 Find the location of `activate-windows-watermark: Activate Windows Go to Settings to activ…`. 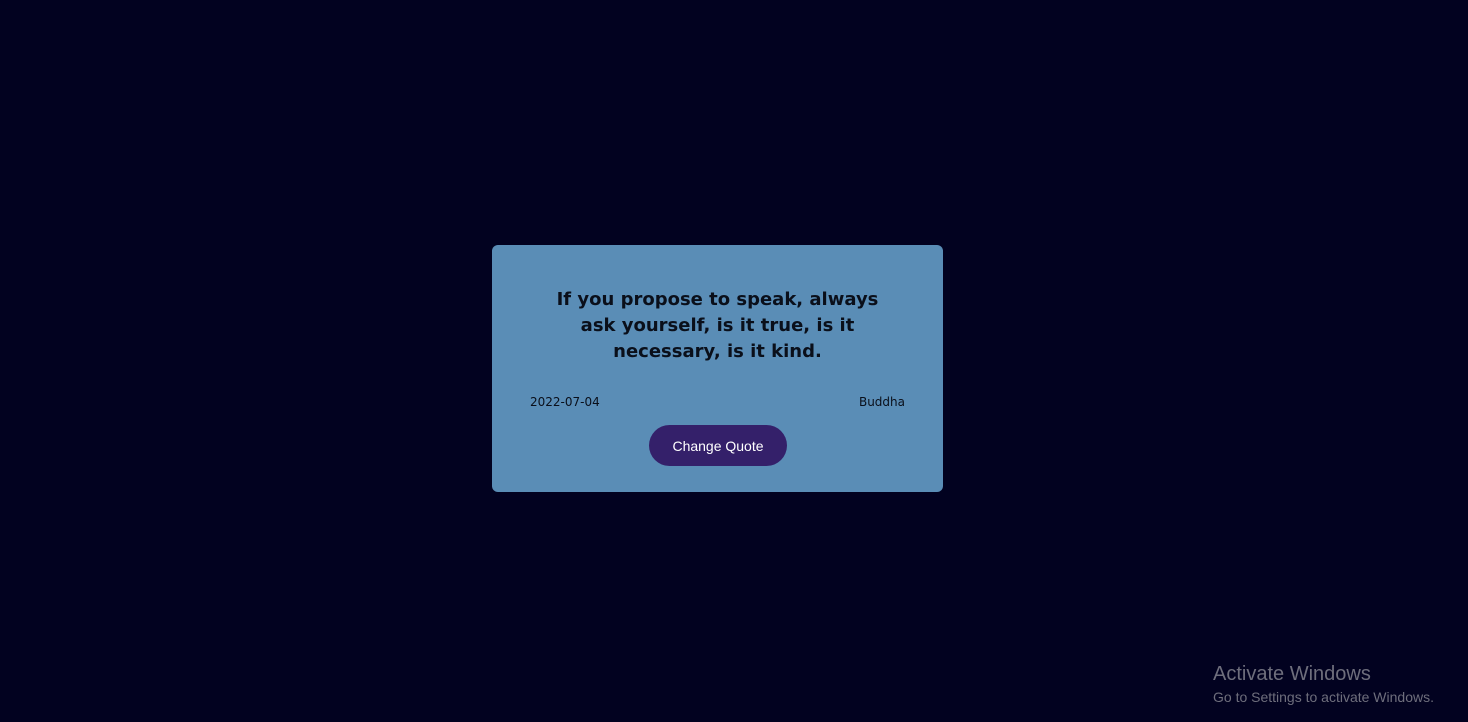

activate-windows-watermark: Activate Windows Go to Settings to activ… is located at coordinates (1323, 685).